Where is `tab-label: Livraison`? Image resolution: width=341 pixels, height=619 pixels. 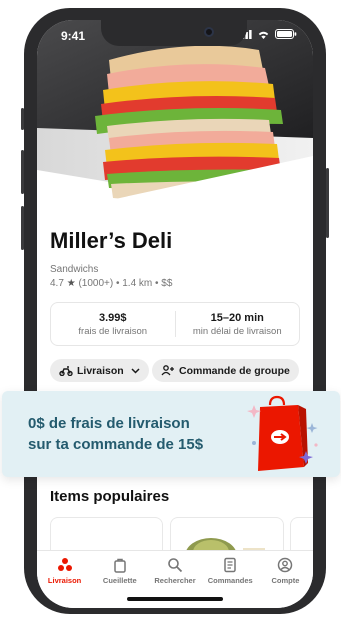
tab-label: Livraison is located at coordinates (64, 580).